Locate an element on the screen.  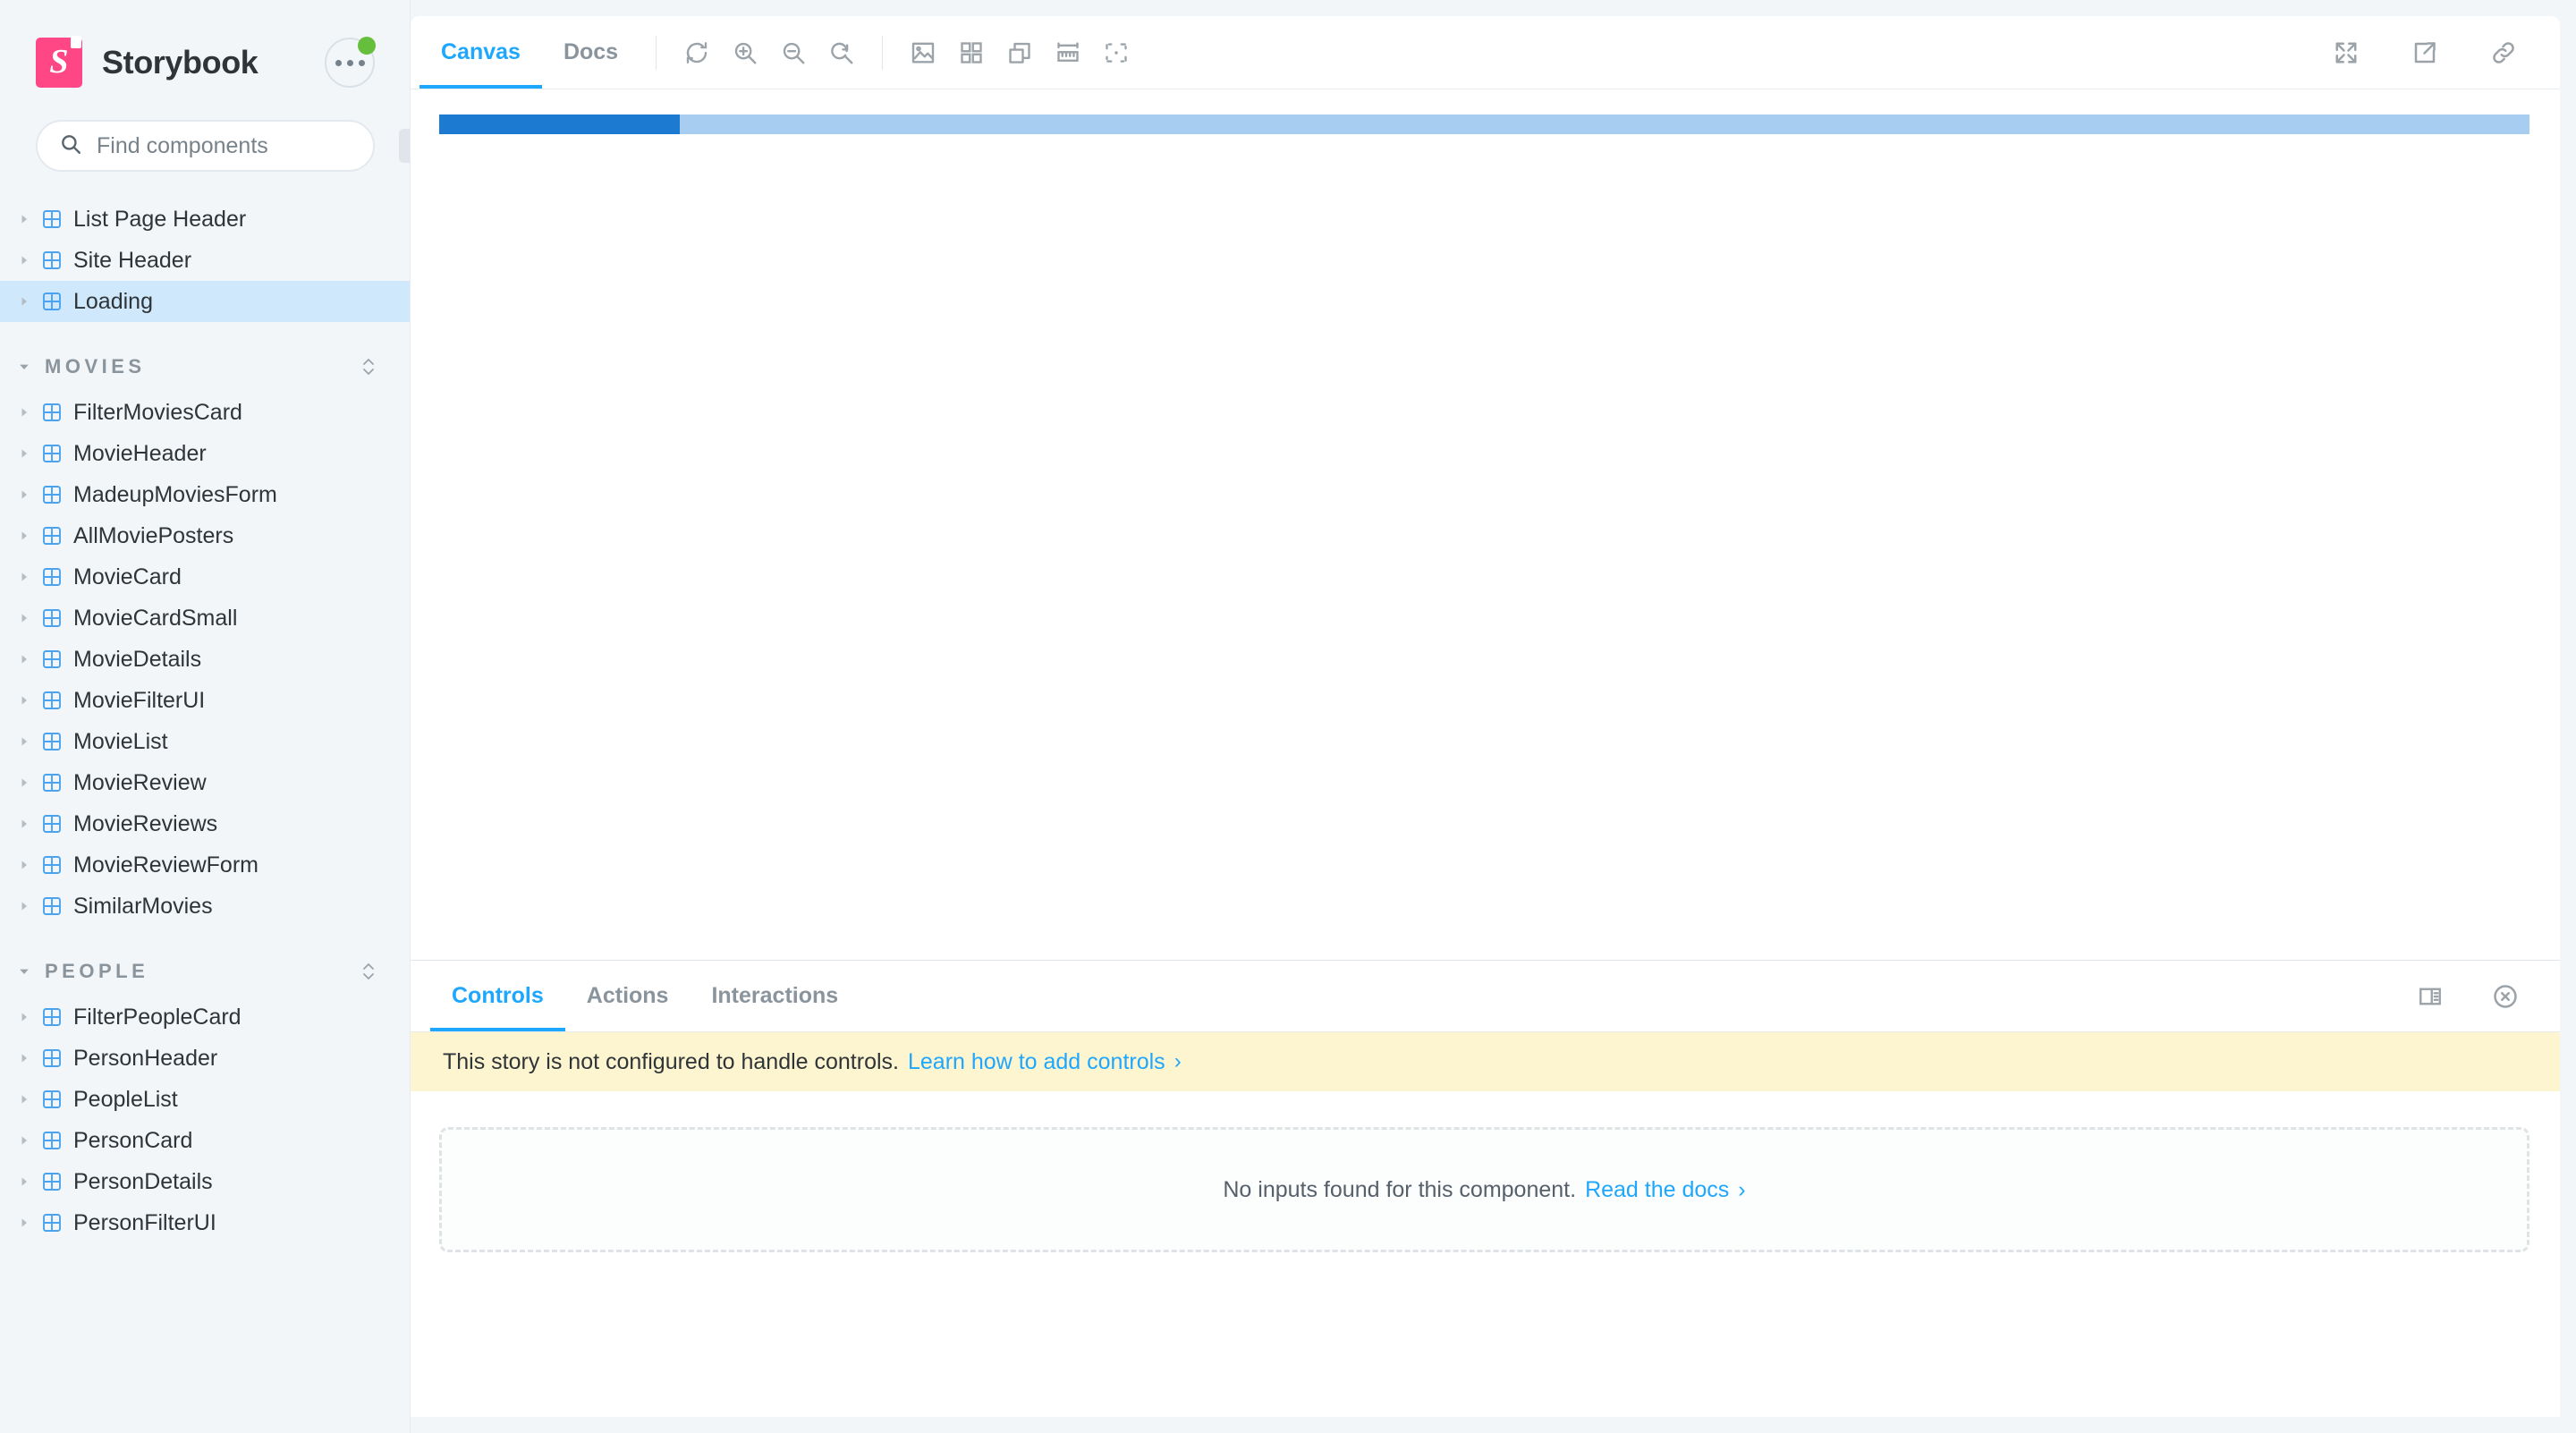
learn-controls-link: Learn how to add controls is located at coordinates (1036, 1062).